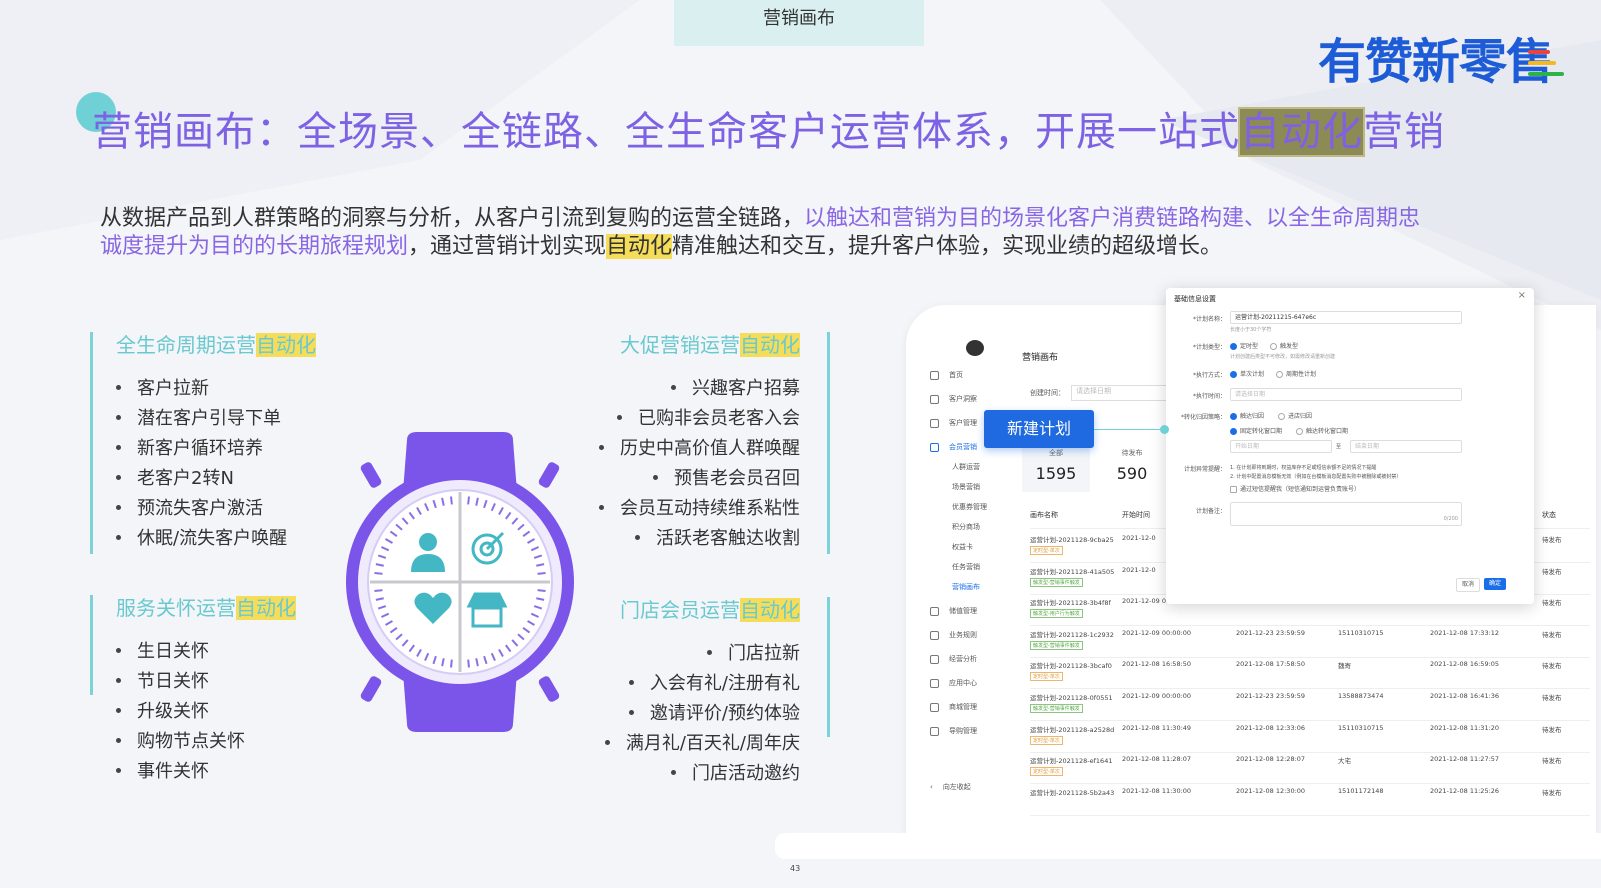  I want to click on confirm-button: 确定, so click(1495, 584).